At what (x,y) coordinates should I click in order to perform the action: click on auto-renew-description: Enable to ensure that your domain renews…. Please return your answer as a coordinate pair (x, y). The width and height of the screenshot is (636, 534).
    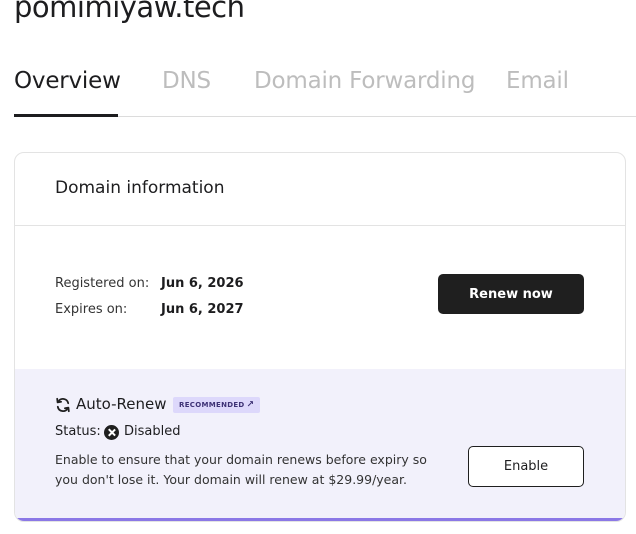
    Looking at the image, I should click on (241, 469).